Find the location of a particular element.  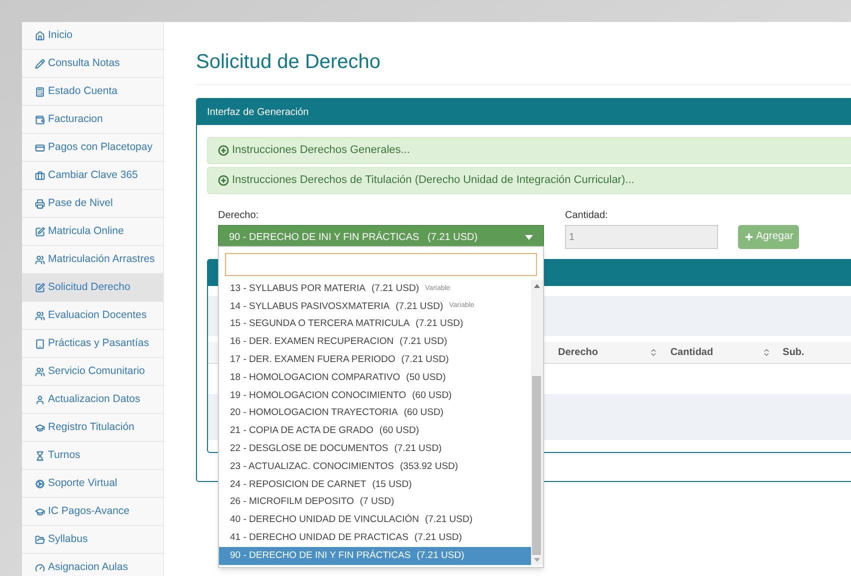

panel-title: Interfaz de Generación is located at coordinates (258, 113).